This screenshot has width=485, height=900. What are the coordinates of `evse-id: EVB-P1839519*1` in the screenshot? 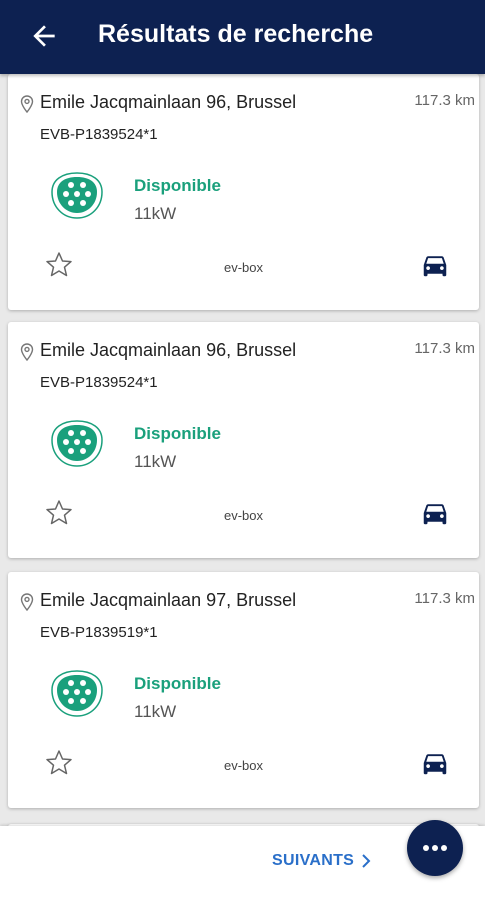 It's located at (99, 632).